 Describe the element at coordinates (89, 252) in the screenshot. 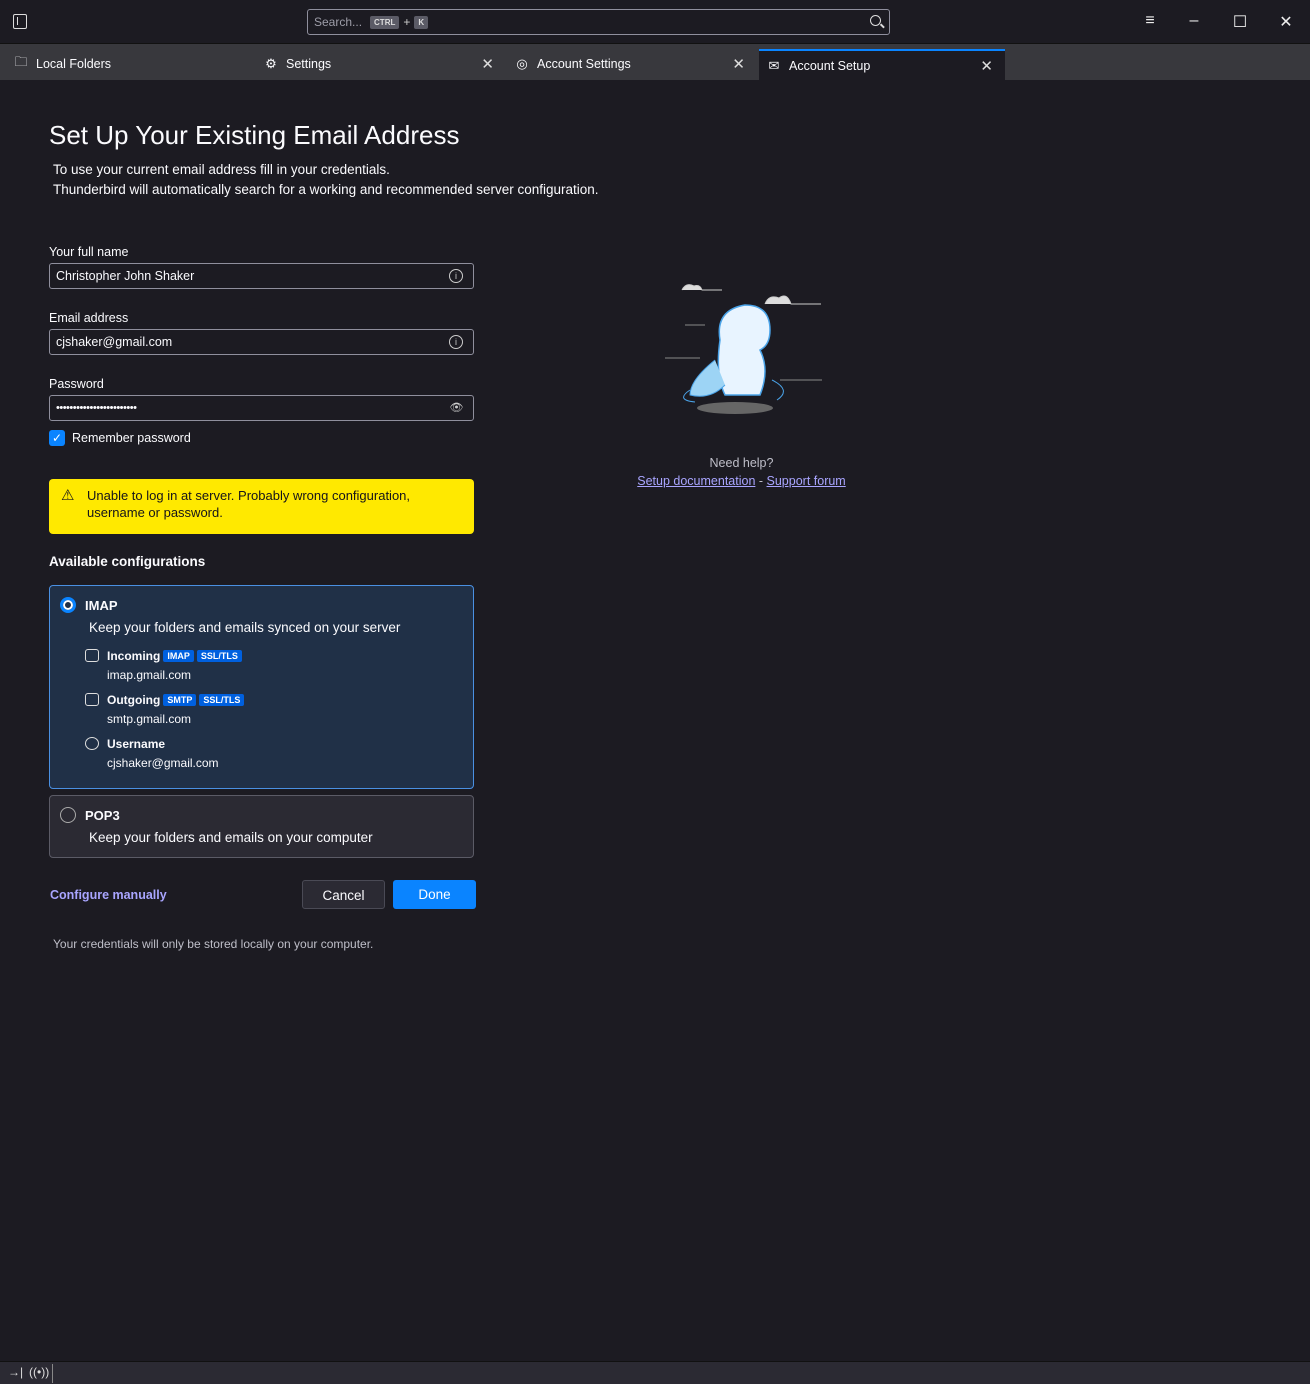

I see `full-name-label: Your full name` at that location.